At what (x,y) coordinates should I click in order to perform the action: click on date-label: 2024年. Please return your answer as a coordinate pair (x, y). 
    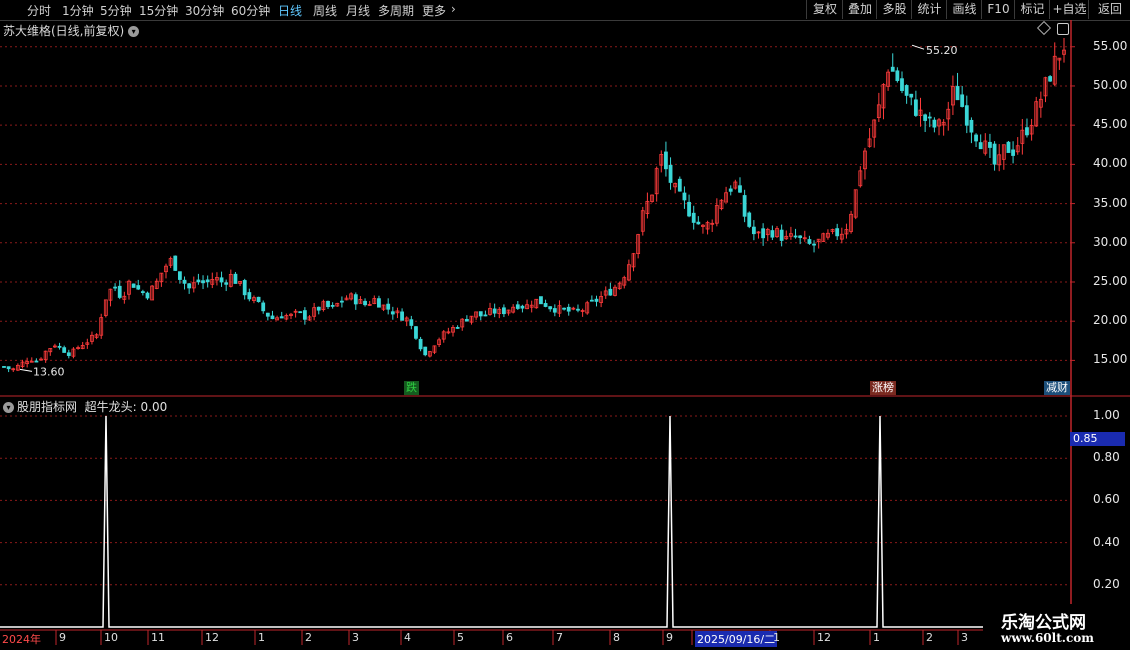
    Looking at the image, I should click on (21, 639).